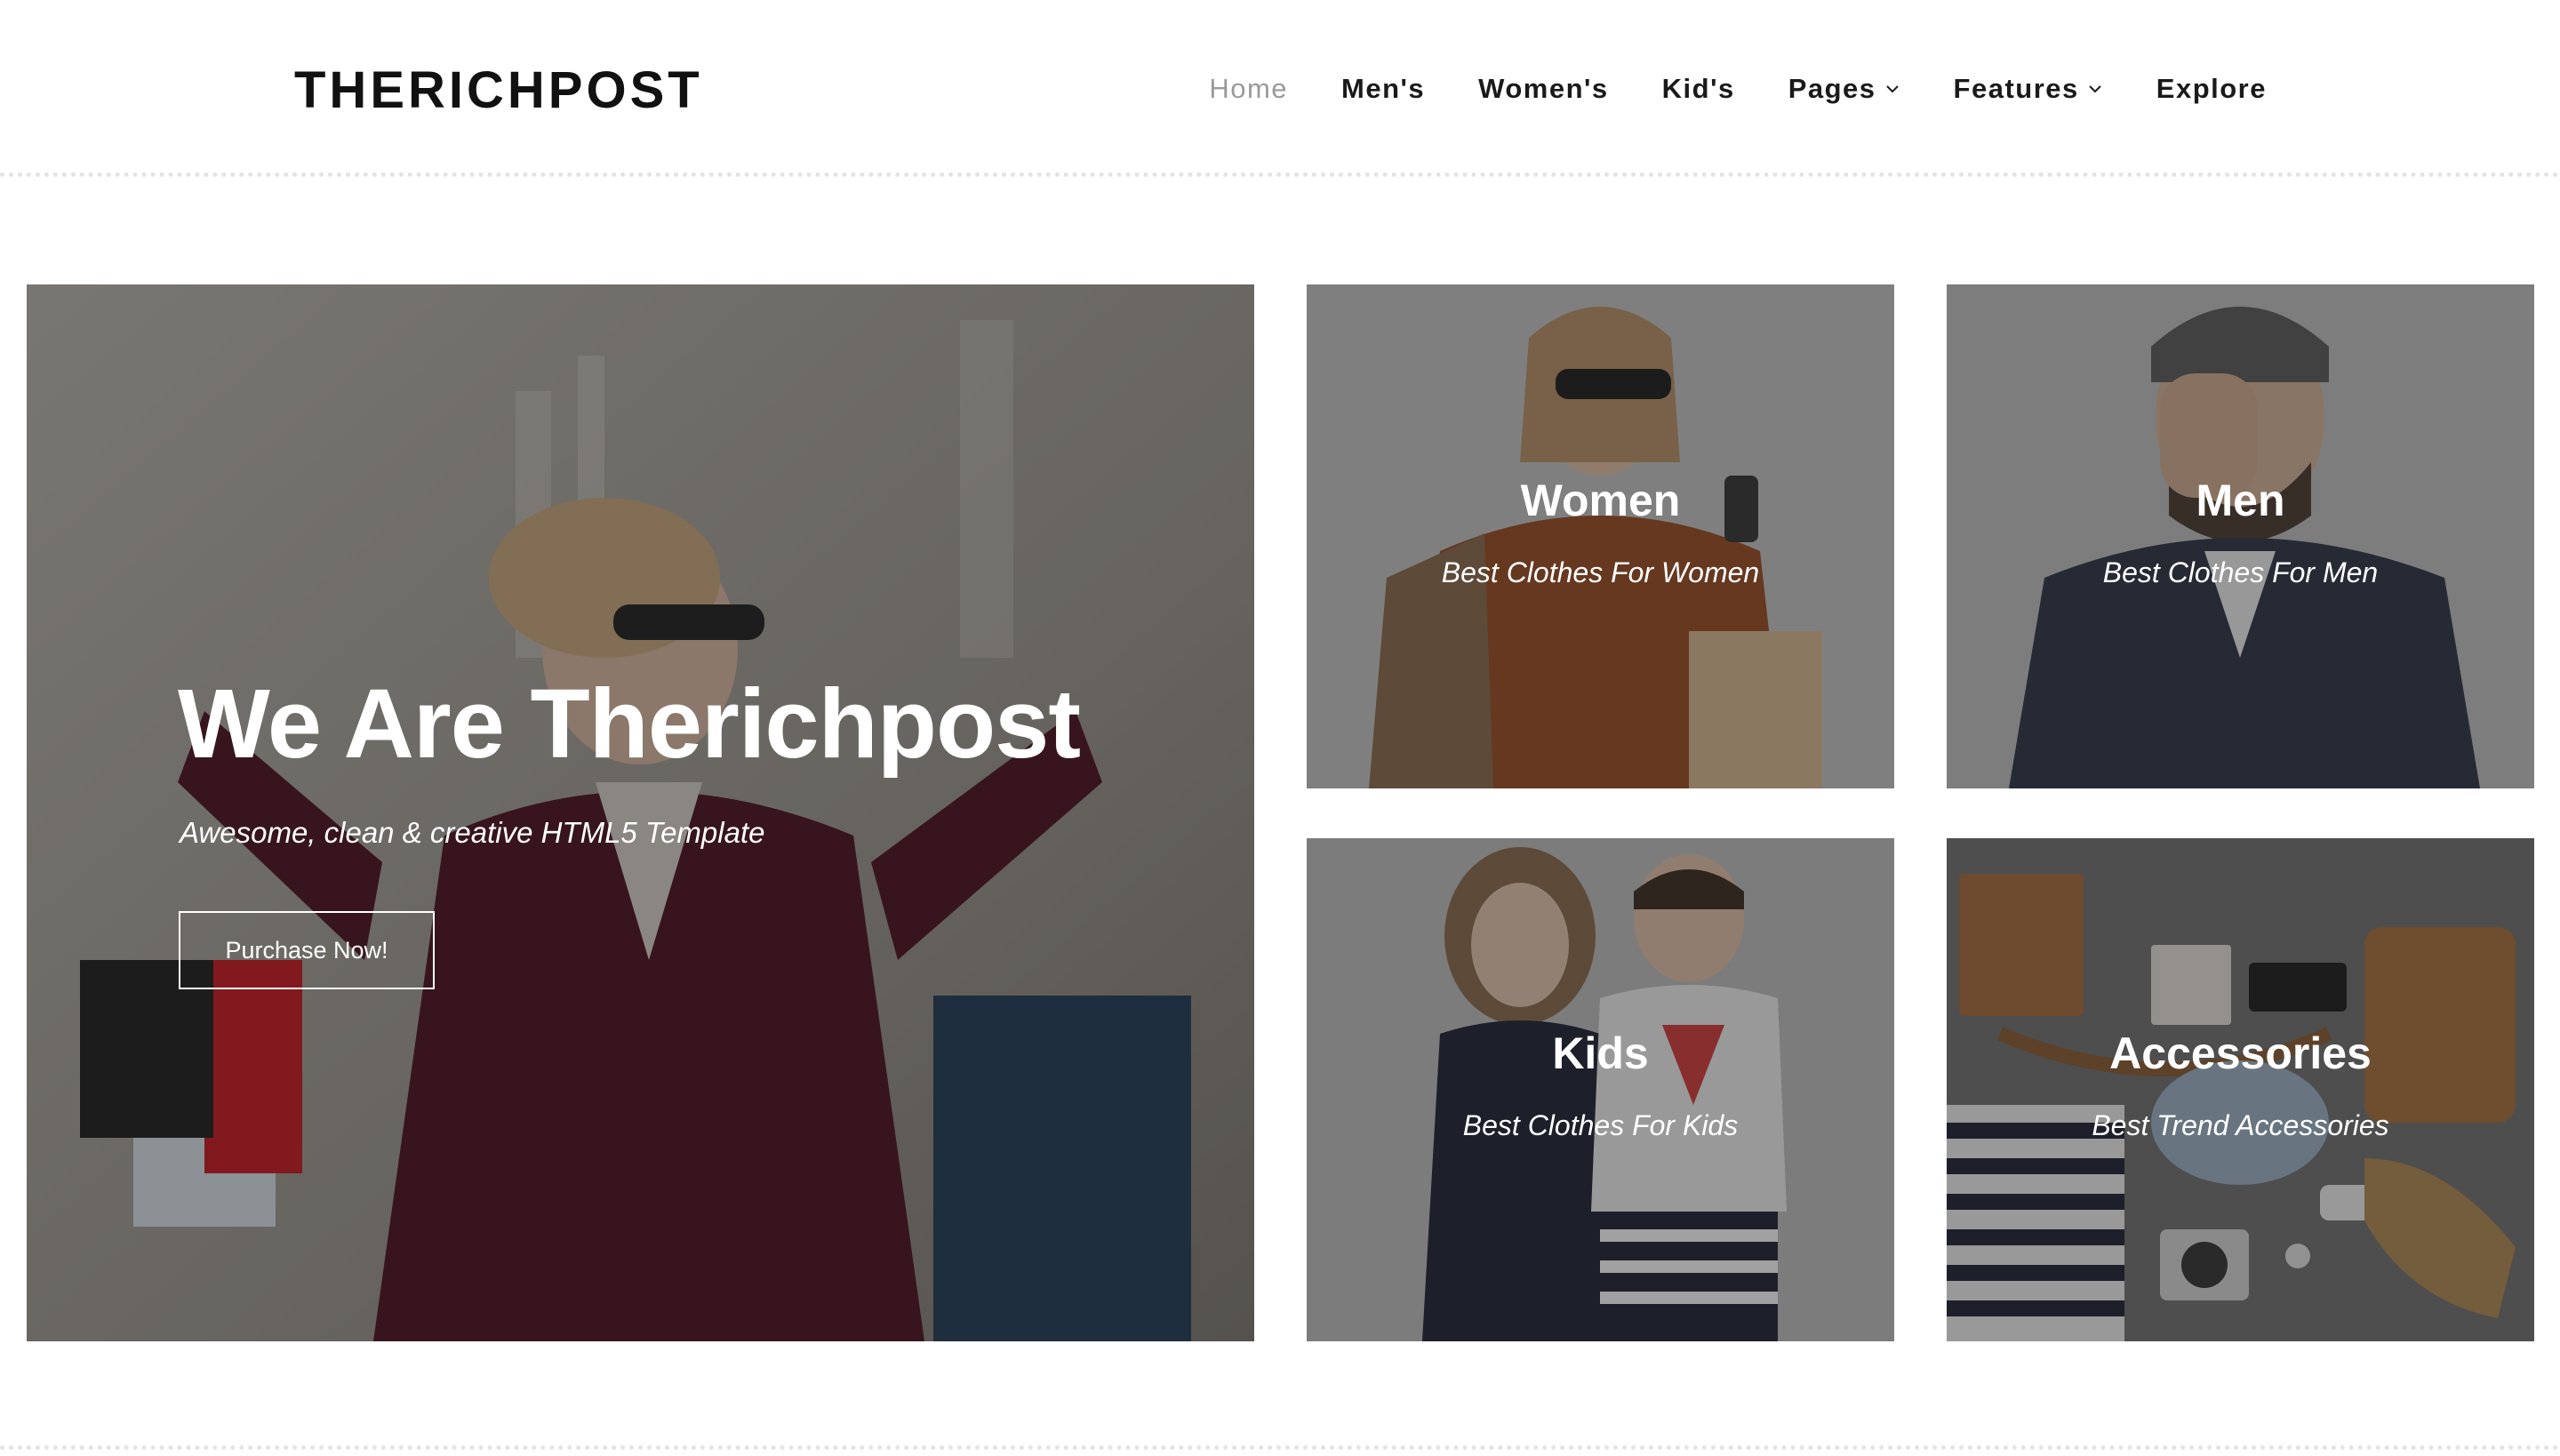 The image size is (2560, 1456). Describe the element at coordinates (2240, 1053) in the screenshot. I see `category-title: Accessories` at that location.